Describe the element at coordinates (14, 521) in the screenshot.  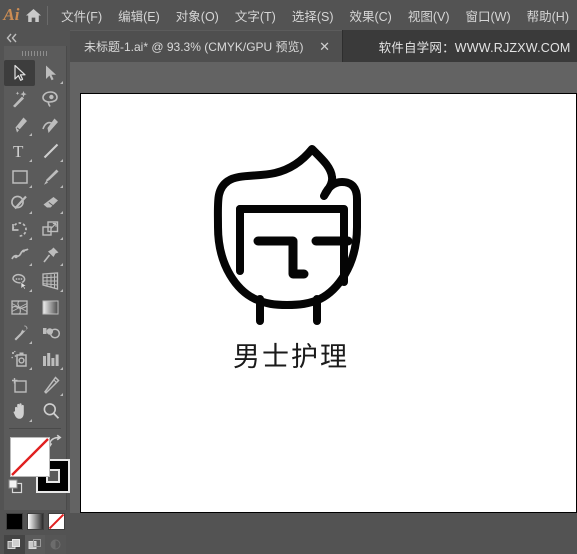
I see `color-mode-color` at that location.